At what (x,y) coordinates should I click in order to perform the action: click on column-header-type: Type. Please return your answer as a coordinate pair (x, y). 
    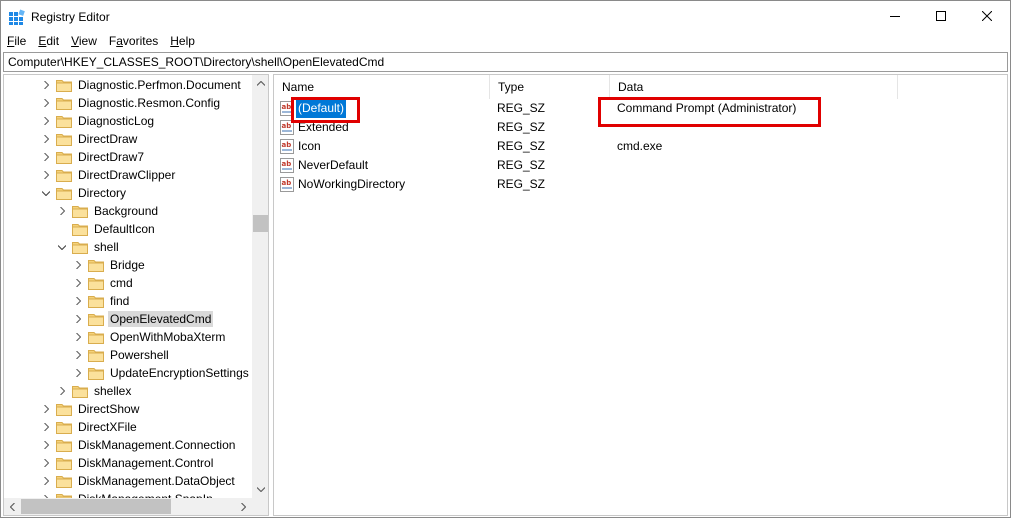
    Looking at the image, I should click on (550, 87).